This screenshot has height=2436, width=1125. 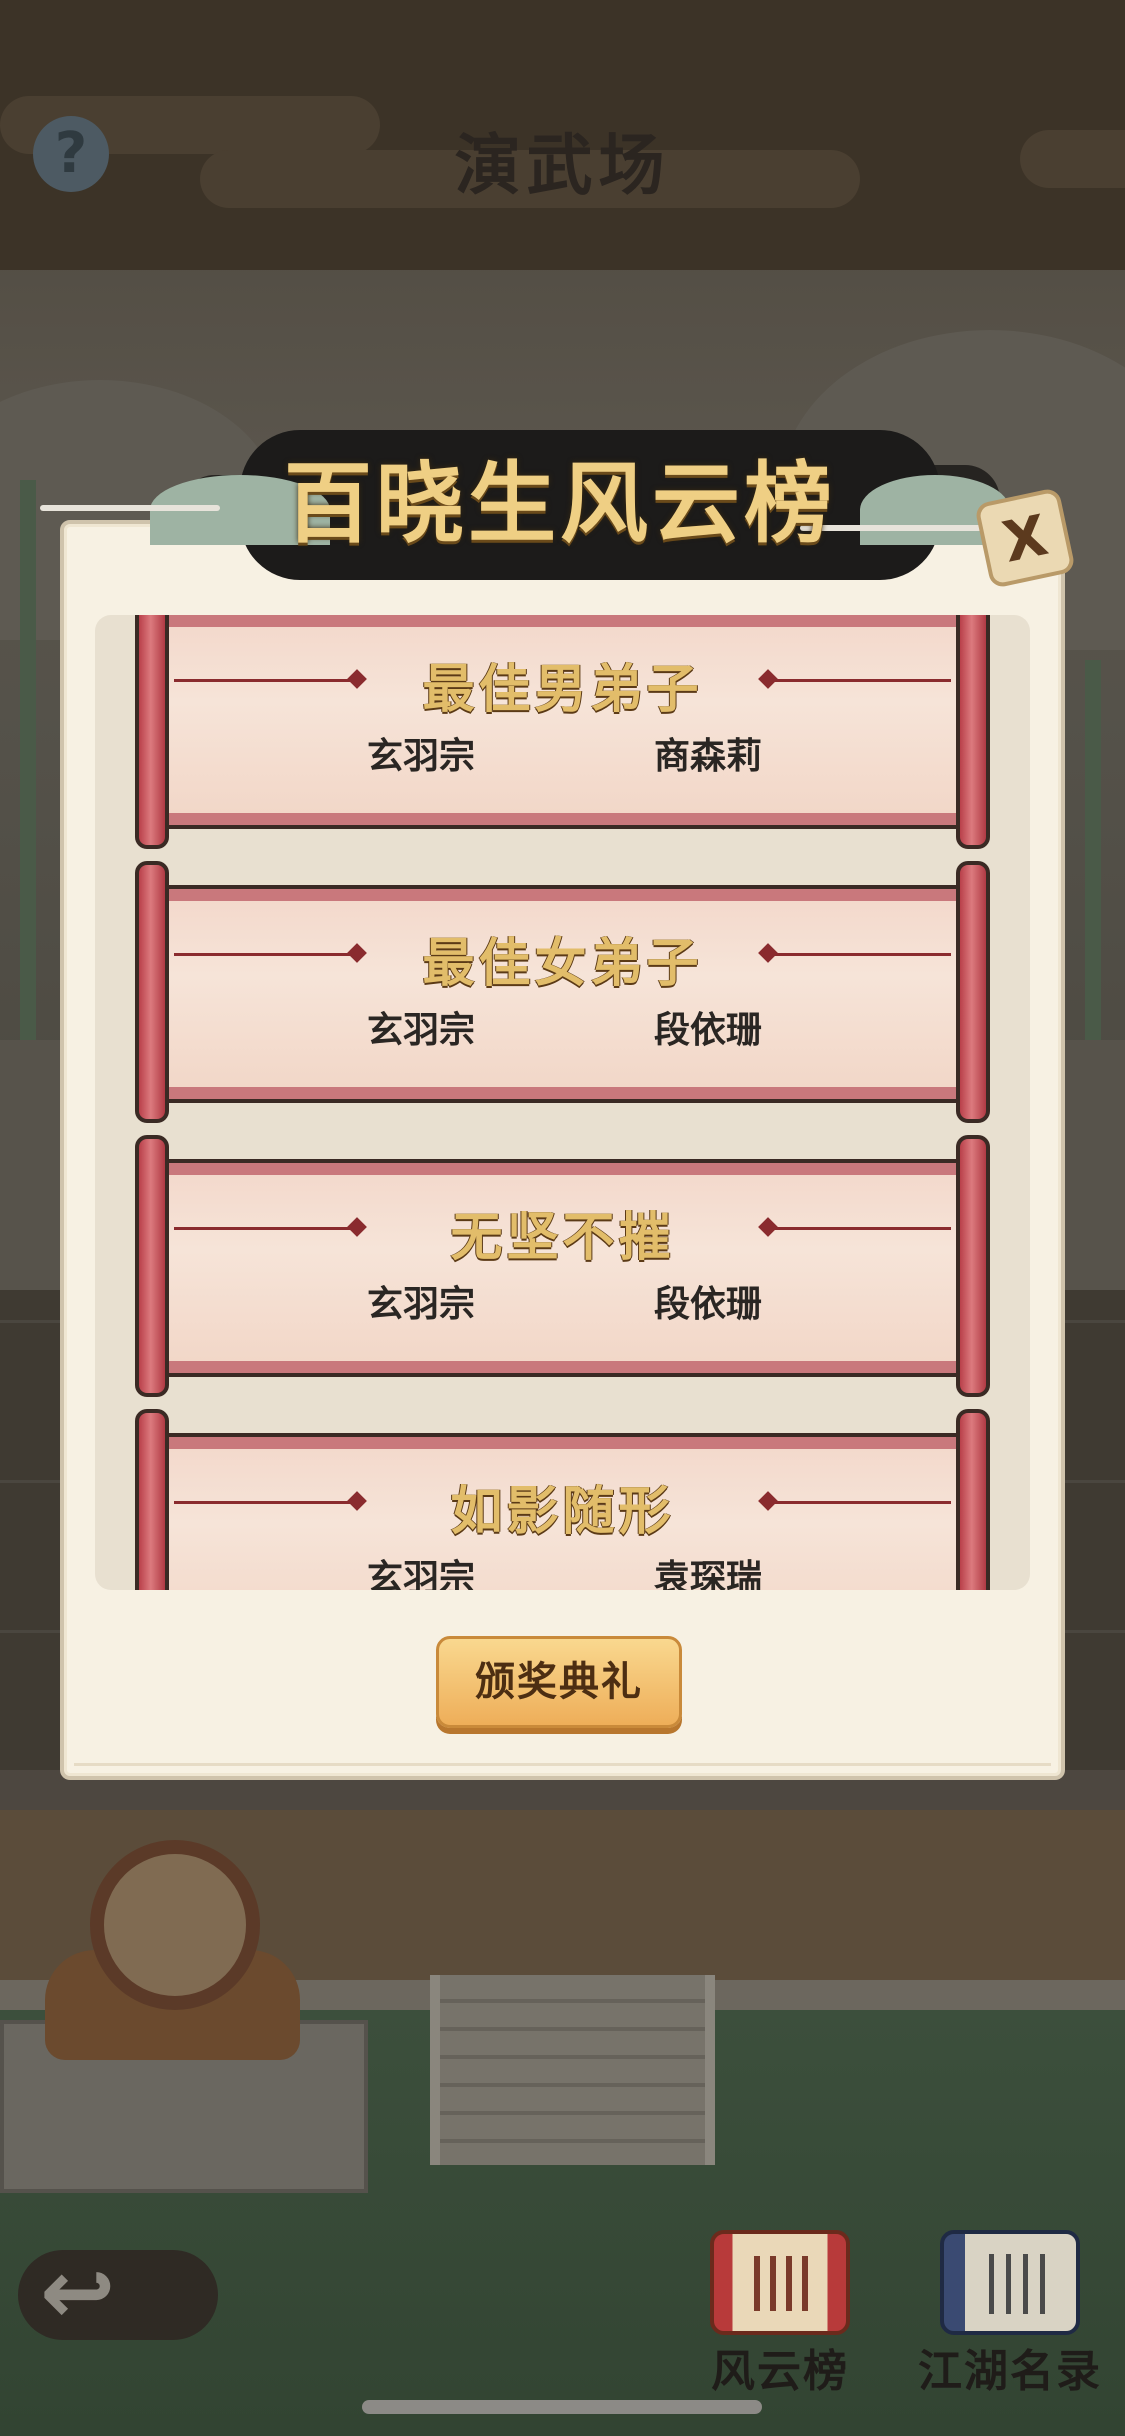 What do you see at coordinates (559, 1682) in the screenshot?
I see `award-ceremony-button: 颁奖典礼` at bounding box center [559, 1682].